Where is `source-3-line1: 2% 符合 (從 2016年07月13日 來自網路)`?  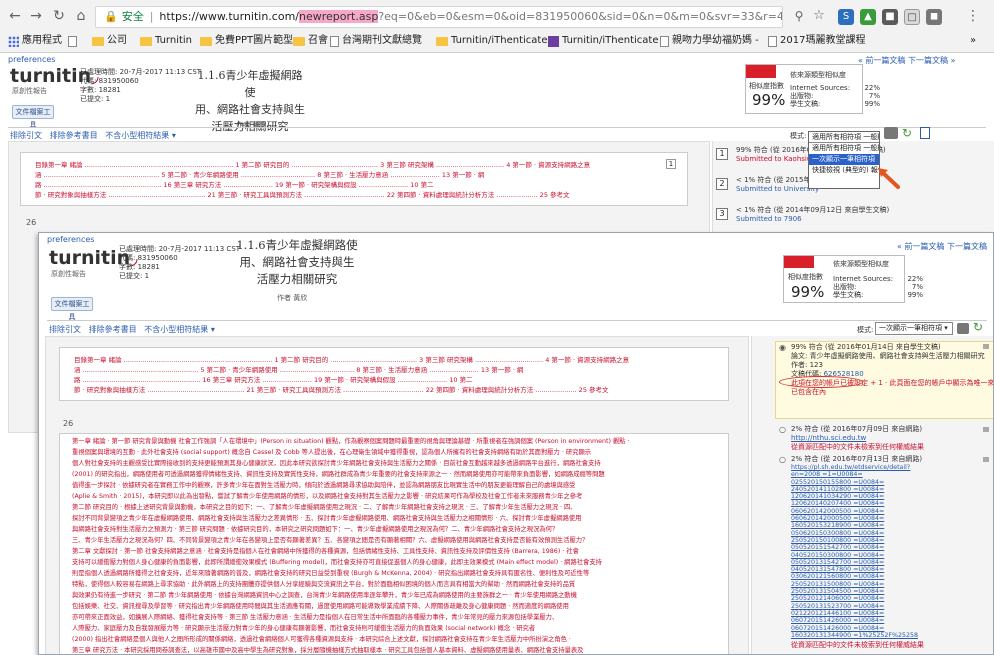 source-3-line1: 2% 符合 (從 2016年07月13日 來自網路) is located at coordinates (857, 459).